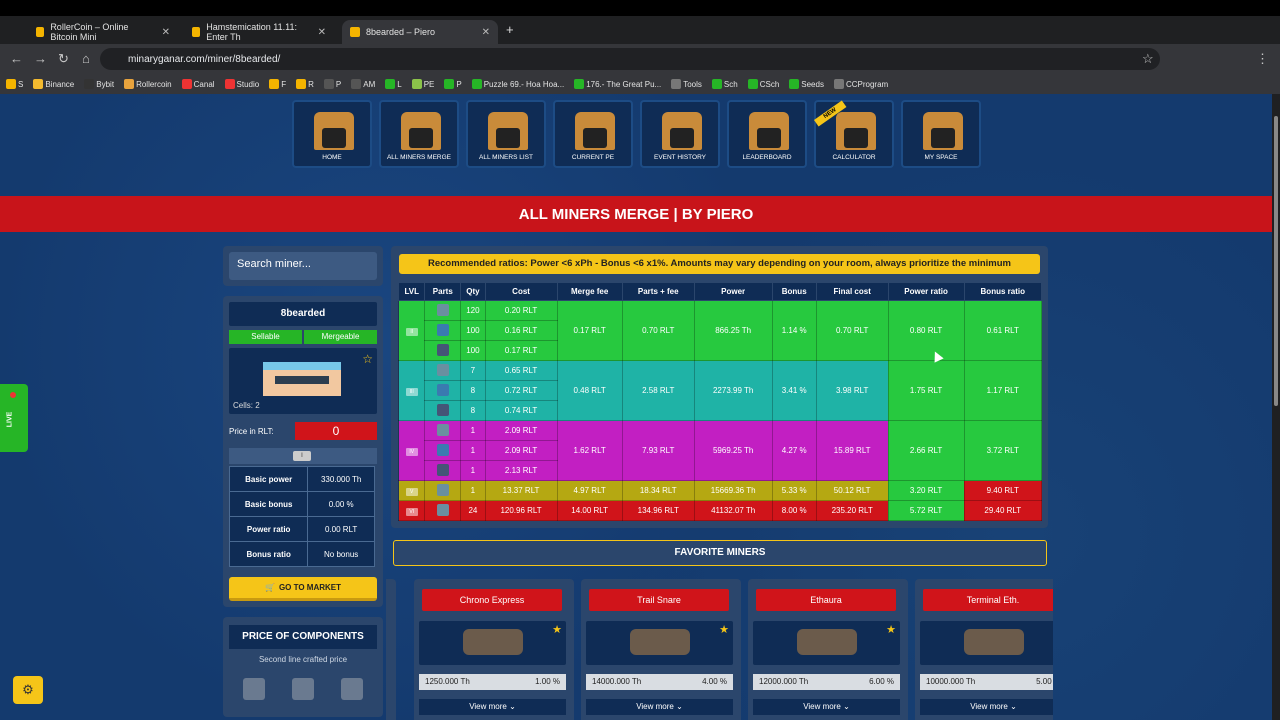  What do you see at coordinates (259, 32) in the screenshot?
I see `tab-hamstemication: Hamstemication 11.11: Enter Th ✕` at bounding box center [259, 32].